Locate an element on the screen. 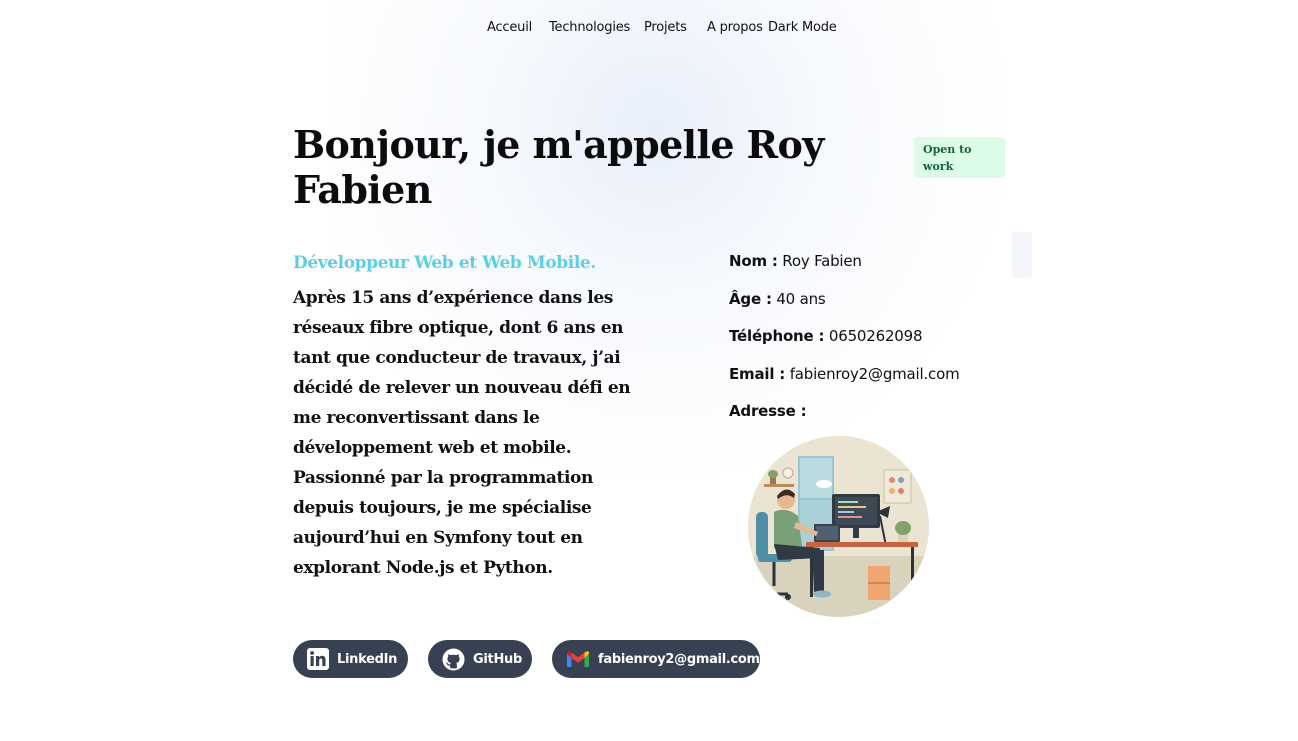  info-label: Email : is located at coordinates (757, 373).